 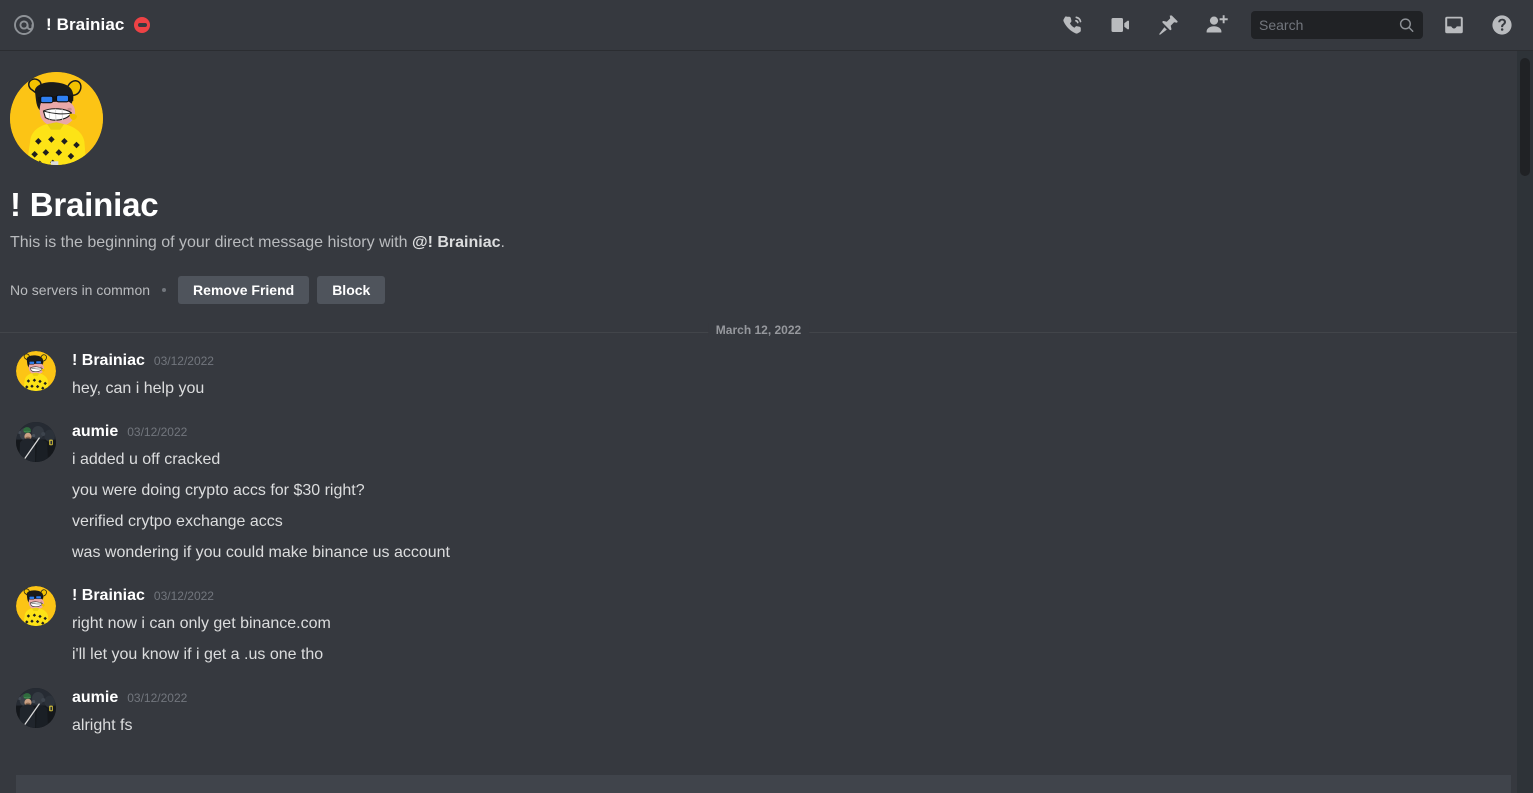 What do you see at coordinates (142, 25) in the screenshot?
I see `dnd-status-icon` at bounding box center [142, 25].